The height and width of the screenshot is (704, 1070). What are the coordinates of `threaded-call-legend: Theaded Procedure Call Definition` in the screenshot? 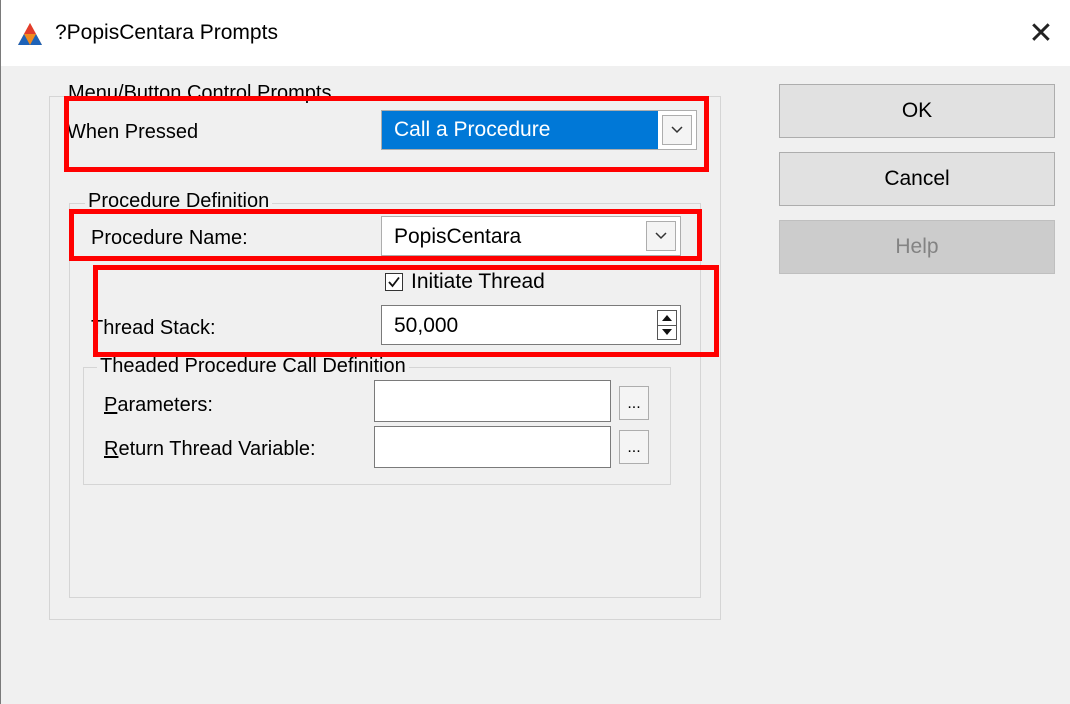 It's located at (253, 366).